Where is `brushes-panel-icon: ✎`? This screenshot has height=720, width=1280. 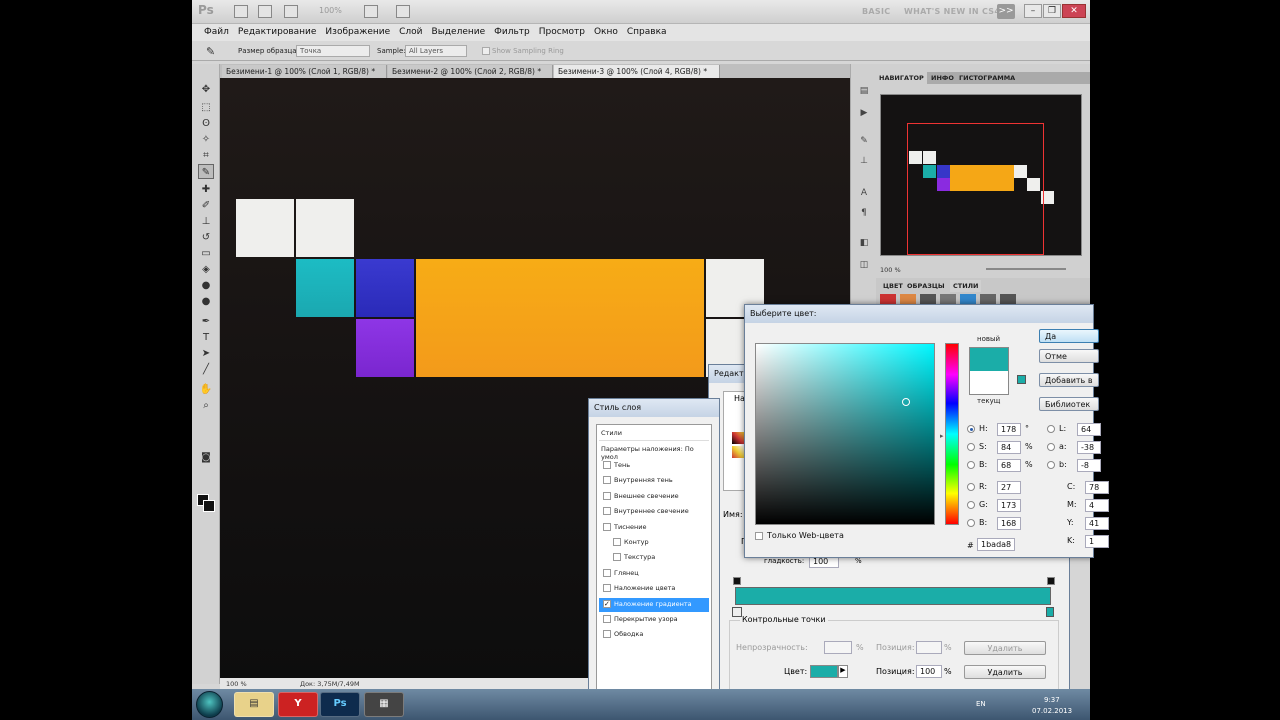
brushes-panel-icon: ✎ is located at coordinates (864, 142).